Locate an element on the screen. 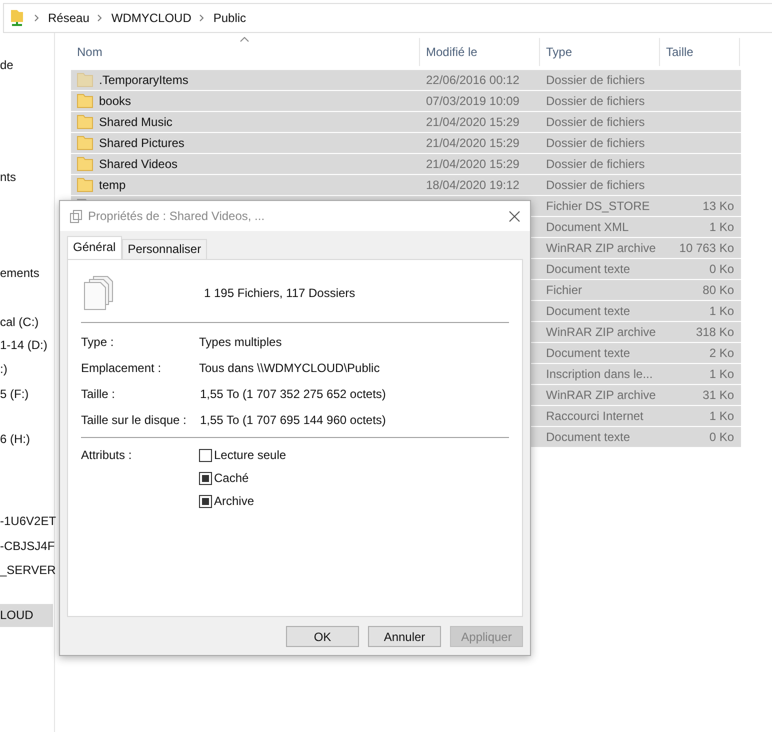 The image size is (772, 732). column-header: Nom is located at coordinates (245, 52).